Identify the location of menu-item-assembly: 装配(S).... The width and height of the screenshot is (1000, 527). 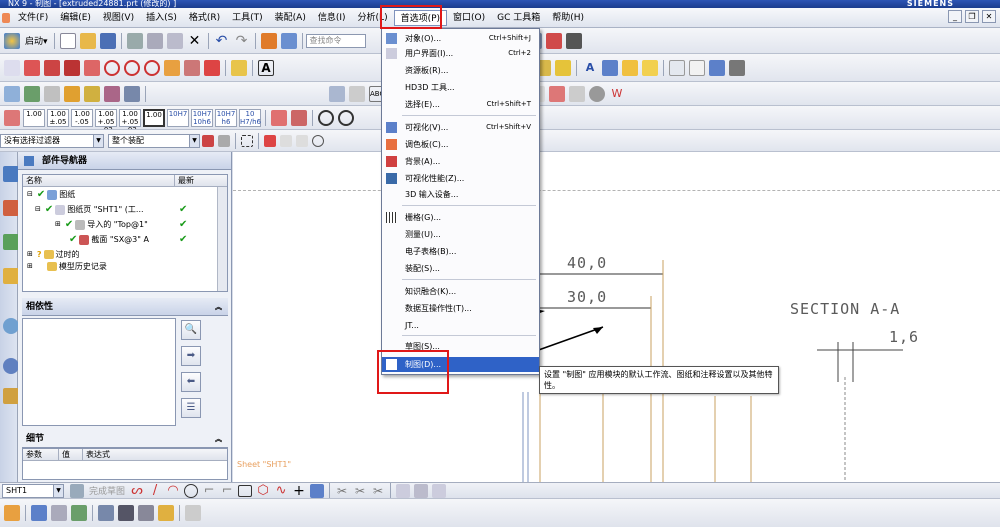
(460, 268).